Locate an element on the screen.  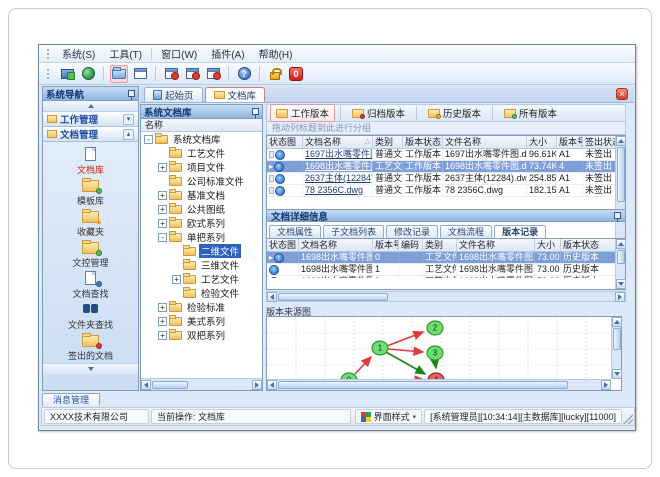
tree-item: + 项目文件 is located at coordinates (201, 167).